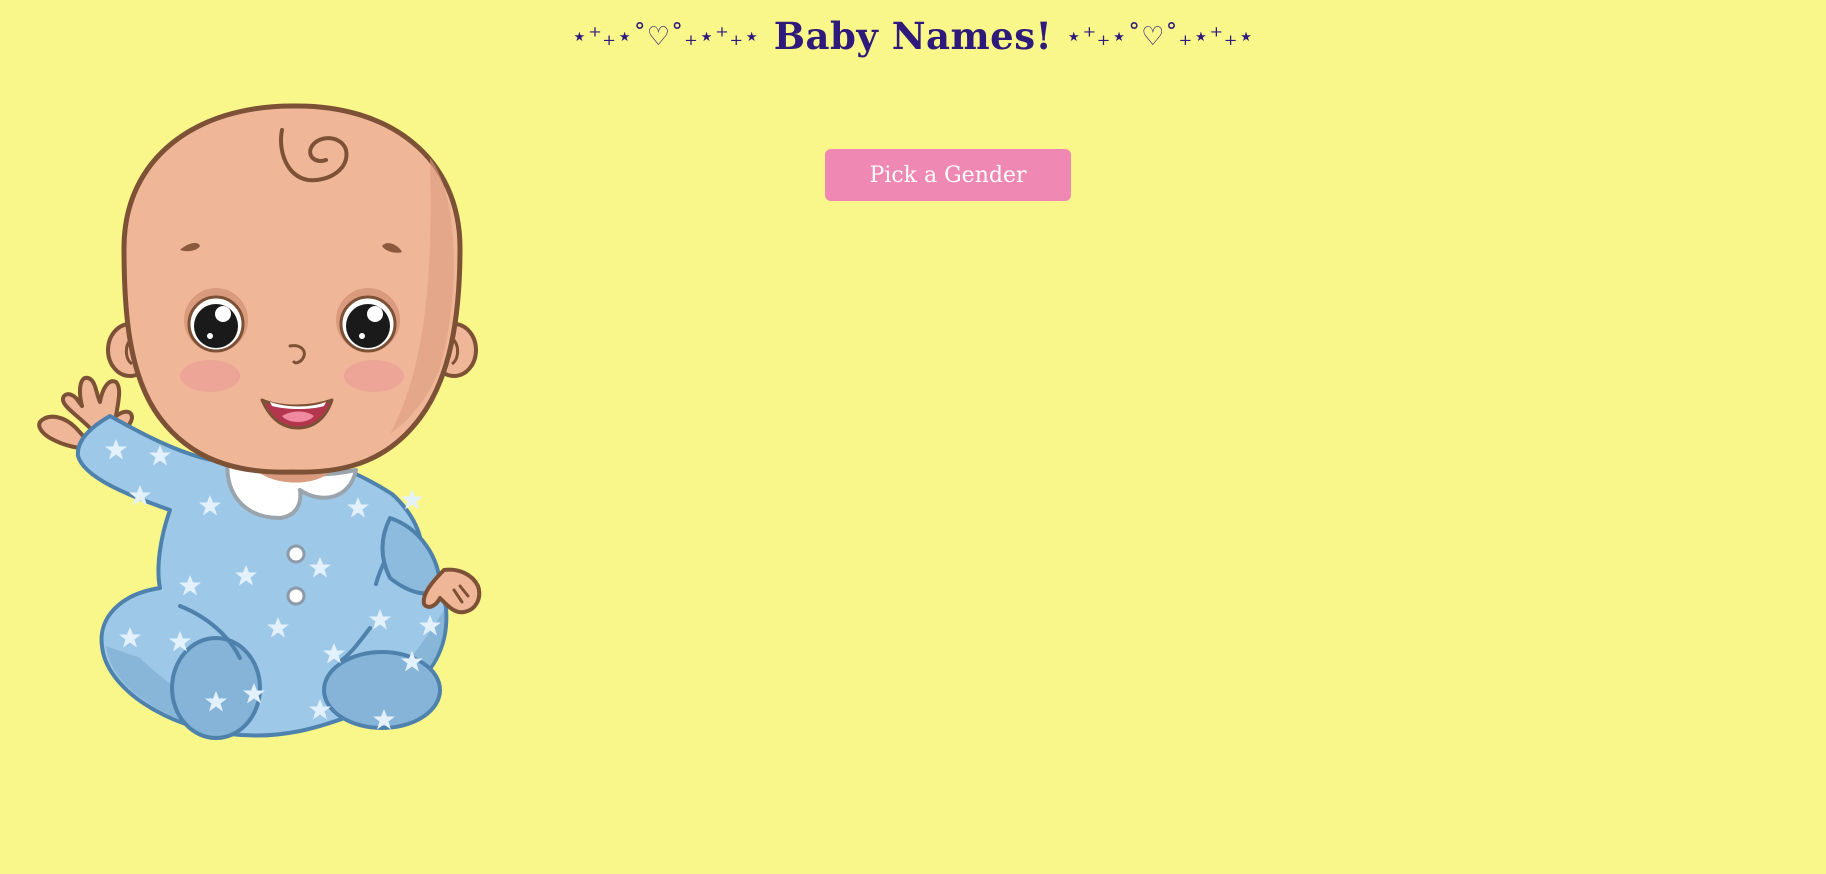 The height and width of the screenshot is (874, 1826). I want to click on title-decoration-left: ⋆⁺₊⋆˚♡˚₊⋆⁺₊⋆, so click(666, 37).